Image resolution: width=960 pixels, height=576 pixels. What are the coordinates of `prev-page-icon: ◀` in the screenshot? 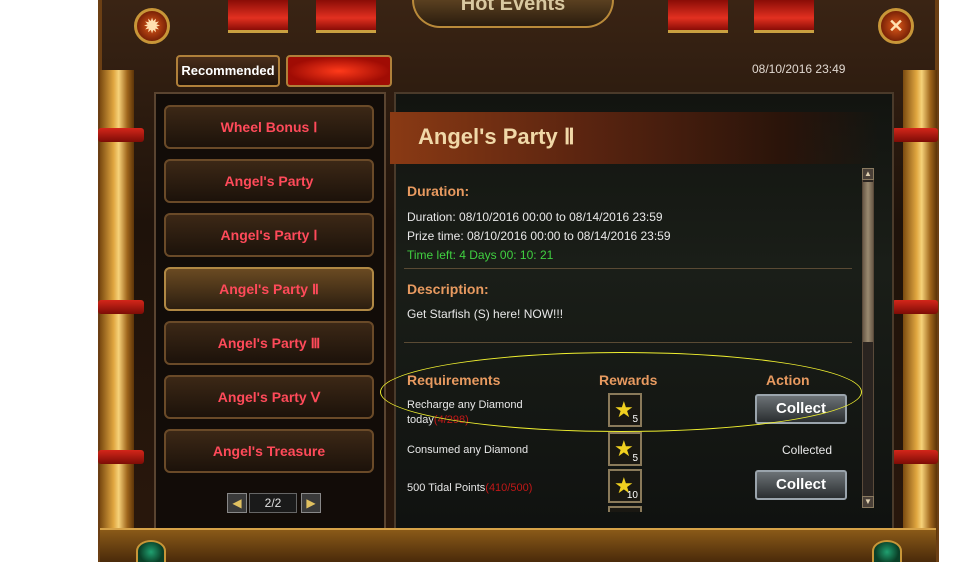 It's located at (237, 503).